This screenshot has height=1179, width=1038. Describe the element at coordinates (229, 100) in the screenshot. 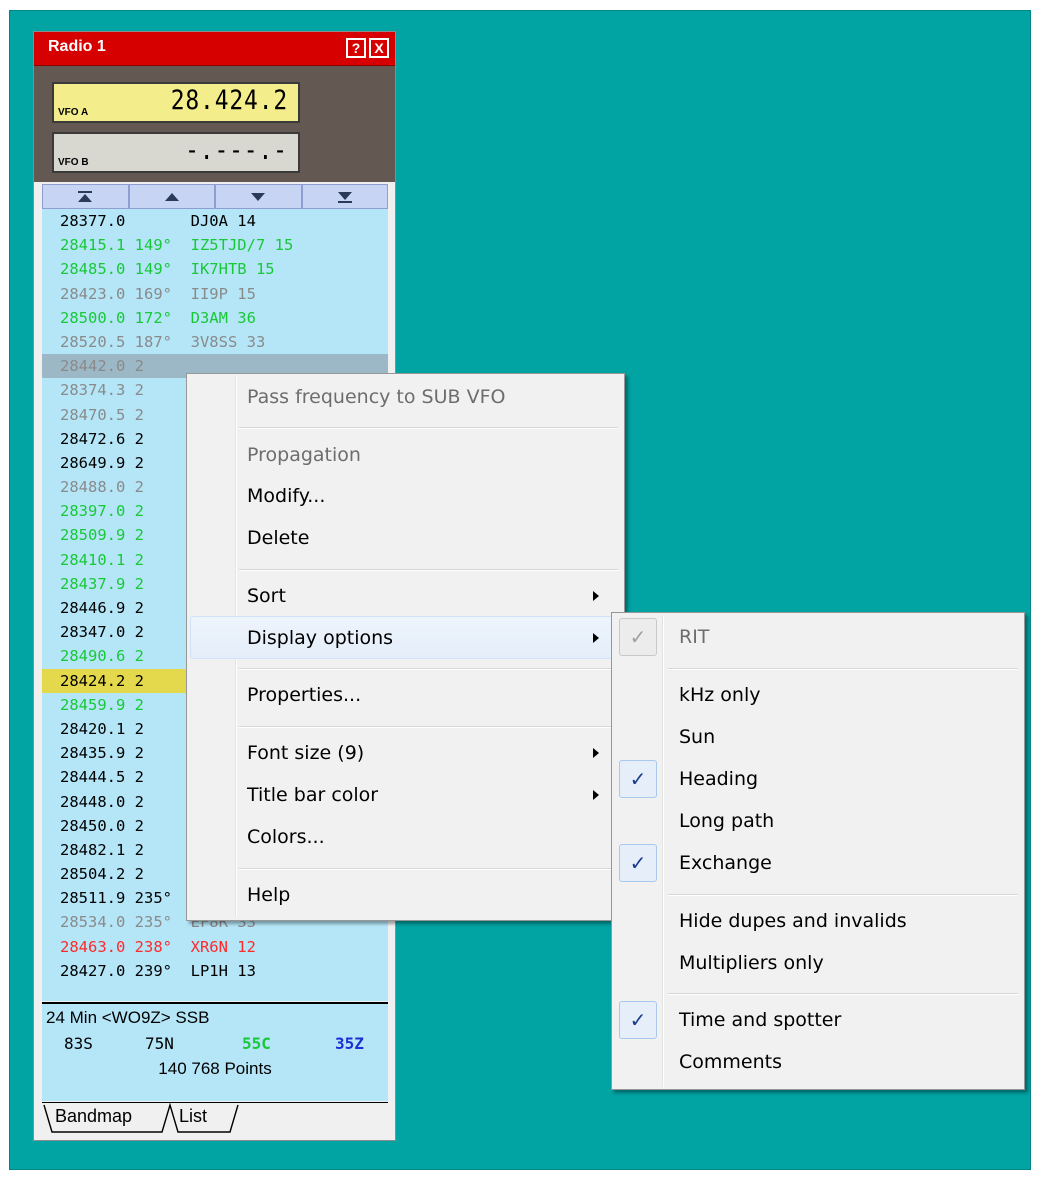

I see `vfo-a-frequency: 28.424.2` at that location.